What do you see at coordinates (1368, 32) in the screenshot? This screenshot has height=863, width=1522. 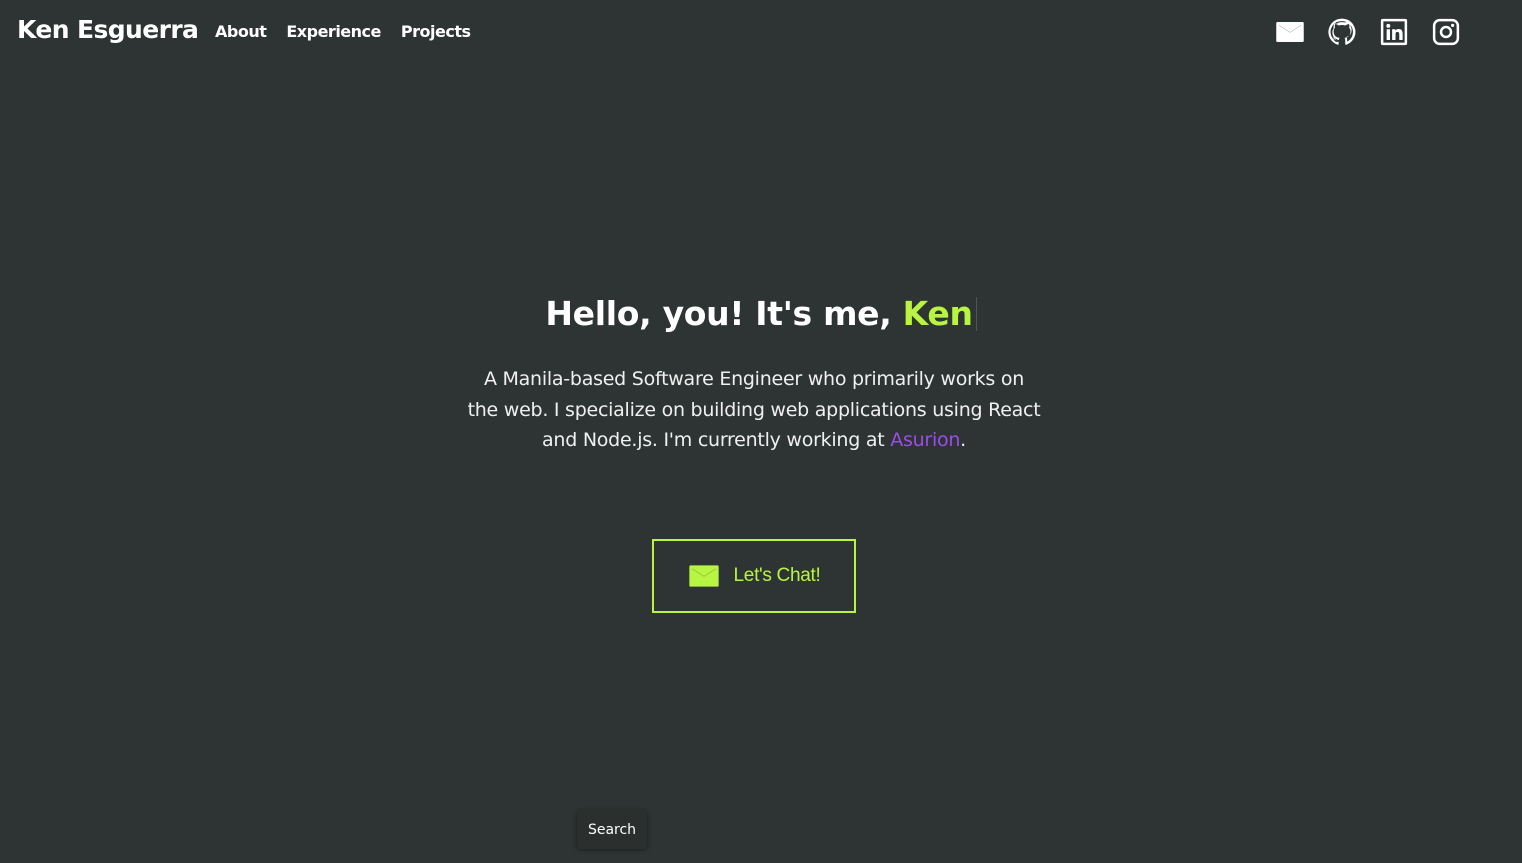 I see `social-links` at bounding box center [1368, 32].